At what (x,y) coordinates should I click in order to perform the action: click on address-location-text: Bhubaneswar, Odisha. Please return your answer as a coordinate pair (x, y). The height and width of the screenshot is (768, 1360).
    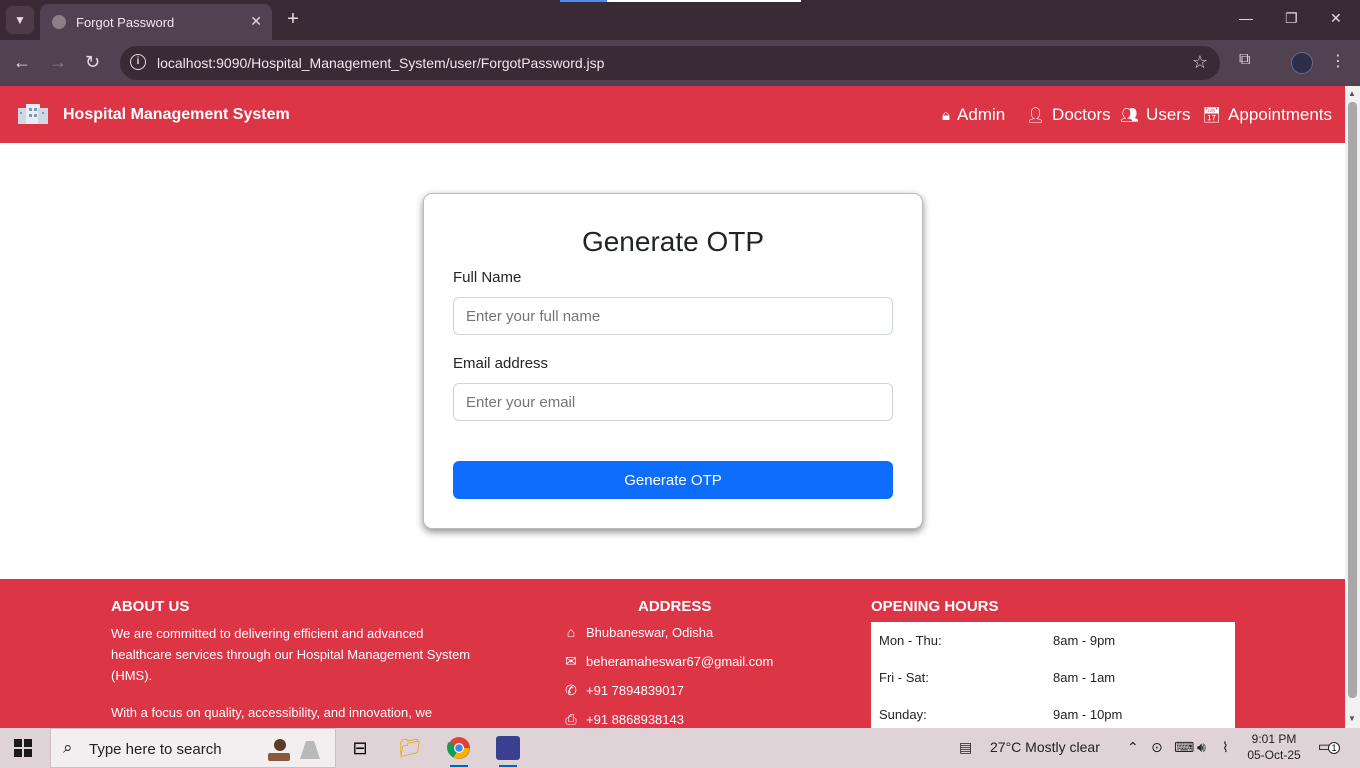
    Looking at the image, I should click on (650, 632).